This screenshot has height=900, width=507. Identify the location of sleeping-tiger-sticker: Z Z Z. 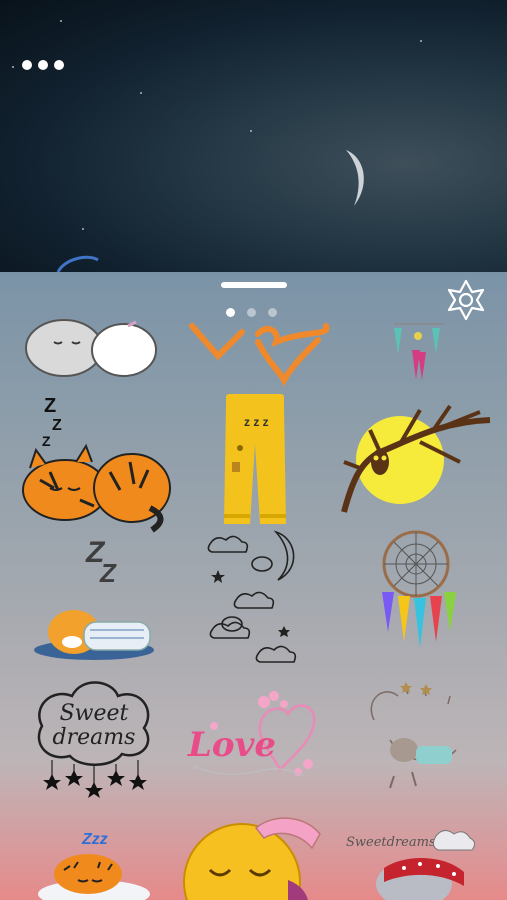
(96, 464).